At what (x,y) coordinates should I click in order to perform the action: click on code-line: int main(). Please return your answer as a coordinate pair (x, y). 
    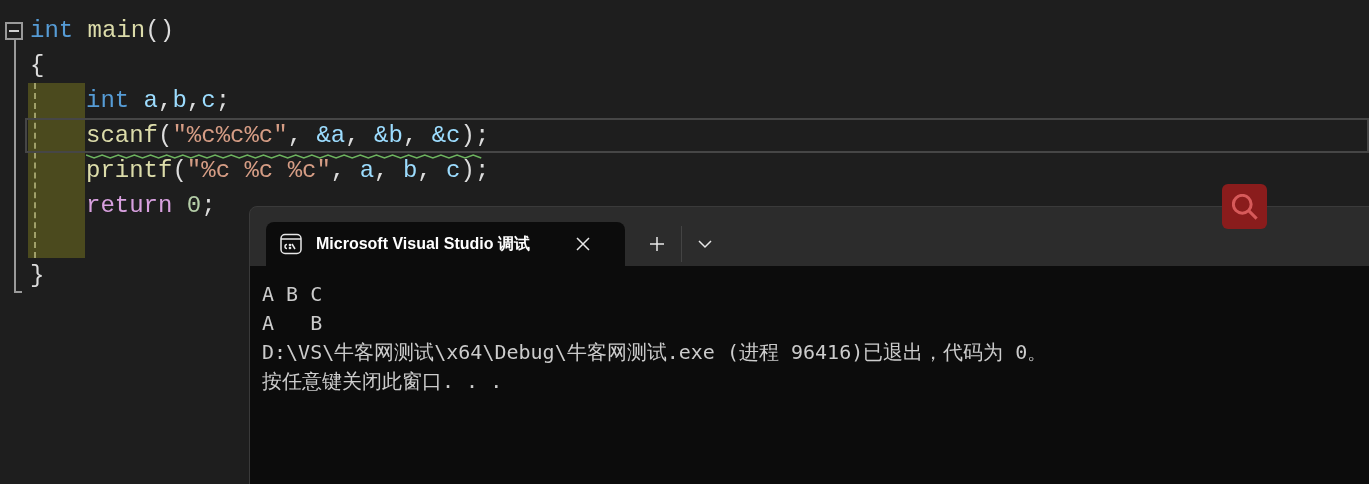
    Looking at the image, I should click on (102, 30).